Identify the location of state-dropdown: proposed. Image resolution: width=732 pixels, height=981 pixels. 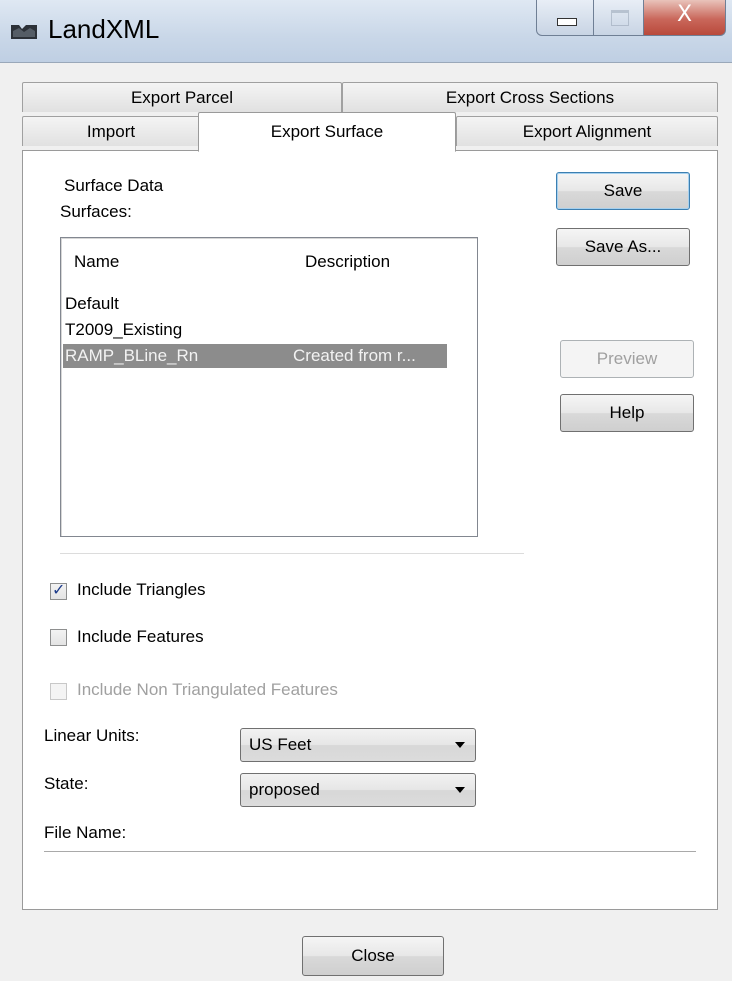
(358, 790).